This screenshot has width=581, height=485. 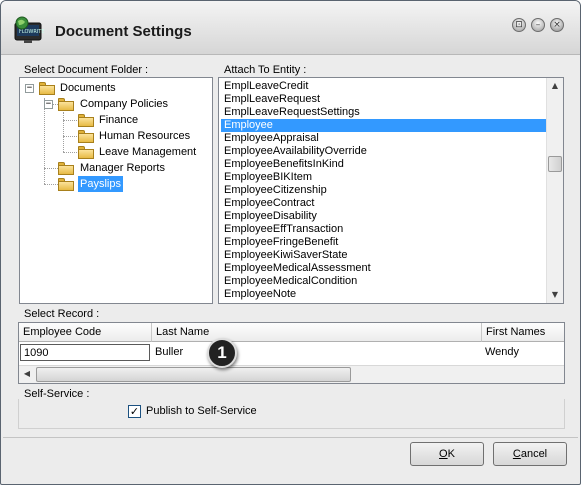 I want to click on entity-list-item: EmployeeCitizenship, so click(x=383, y=190).